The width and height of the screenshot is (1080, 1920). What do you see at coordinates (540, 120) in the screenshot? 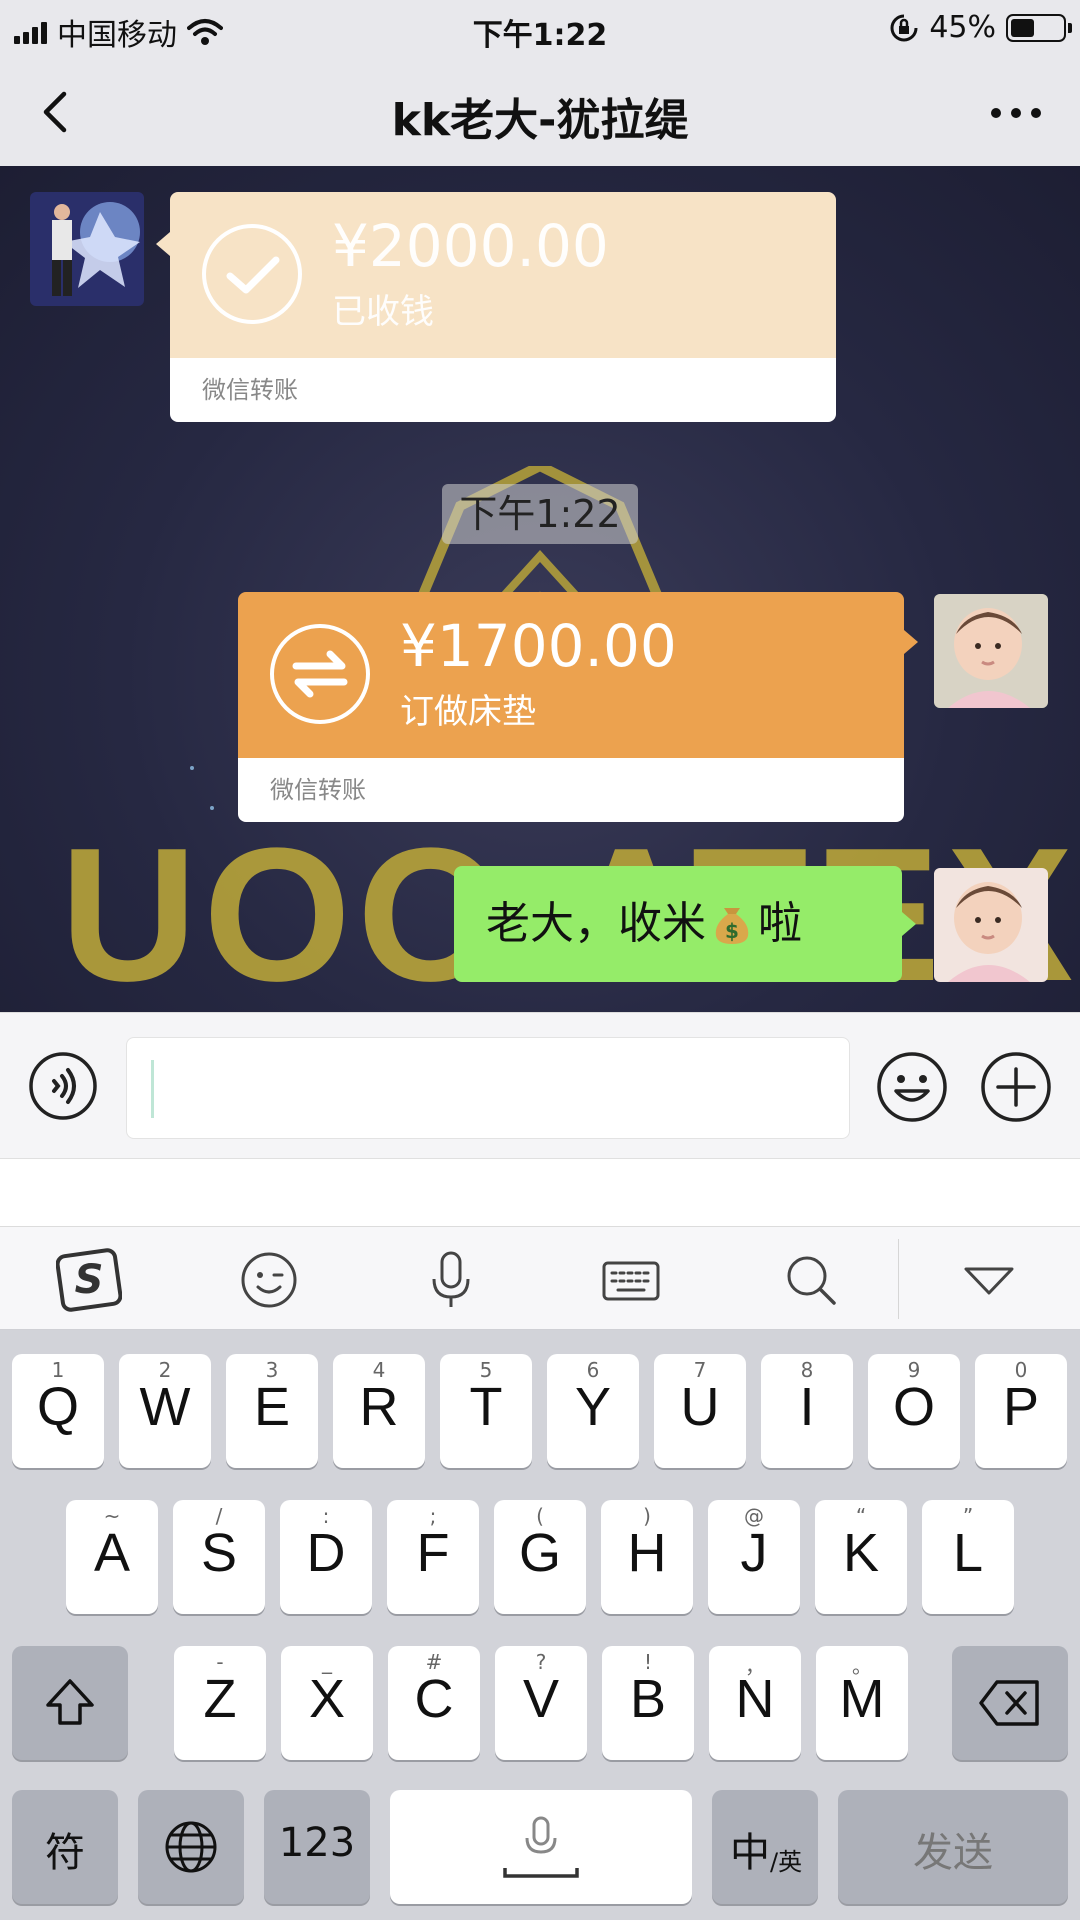
I see `chat-title: kk老大-犹拉缇` at bounding box center [540, 120].